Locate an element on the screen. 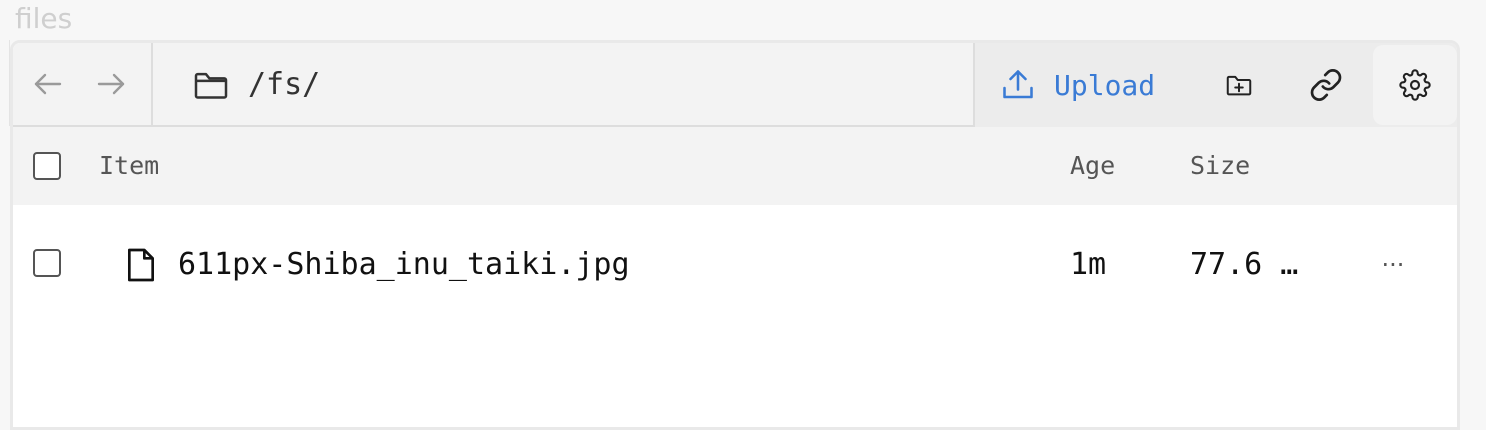  path-bar: /fs/ is located at coordinates (564, 85).